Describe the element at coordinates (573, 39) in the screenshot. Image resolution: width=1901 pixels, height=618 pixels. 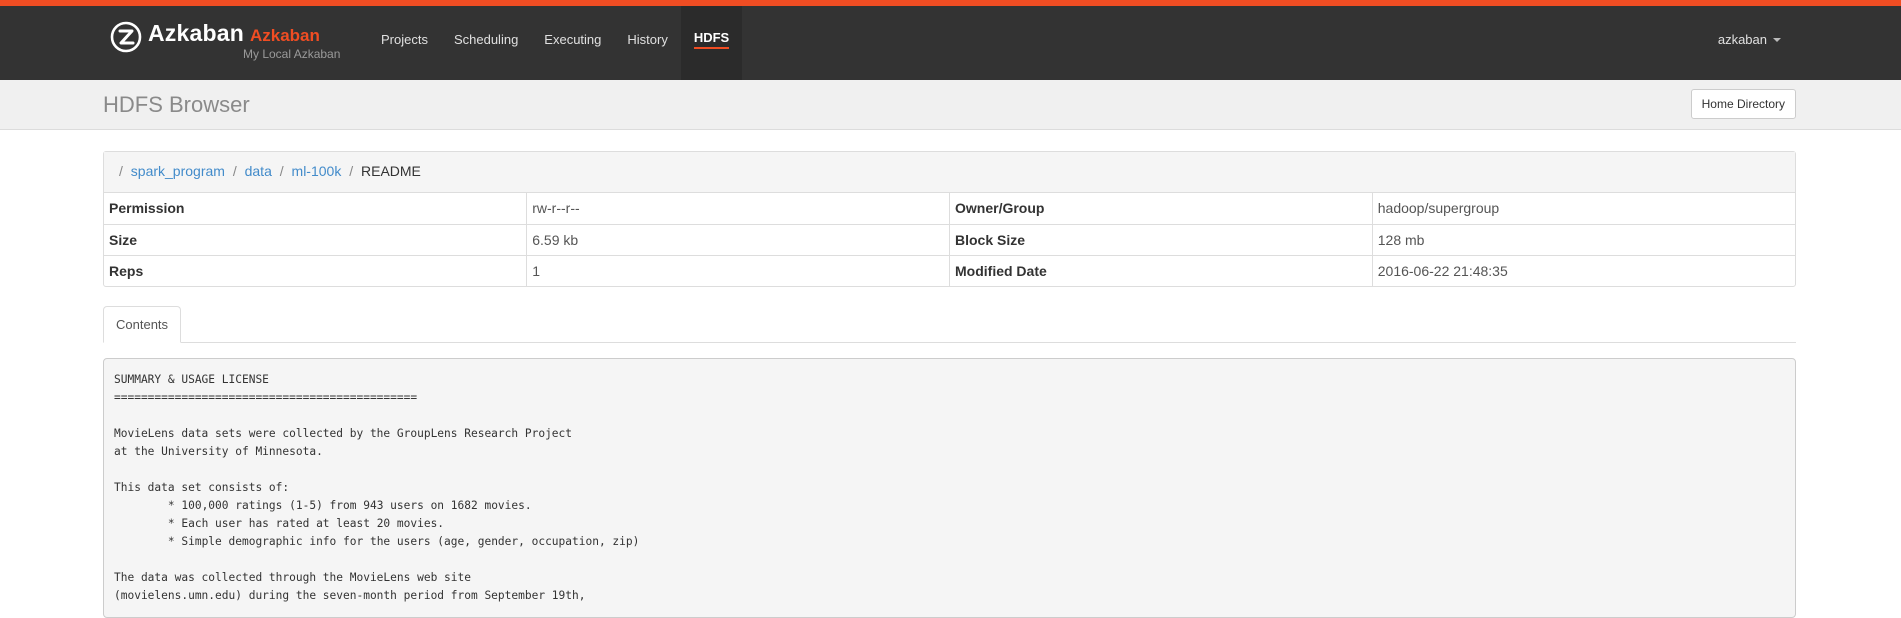
I see `nav-label: Executing` at that location.